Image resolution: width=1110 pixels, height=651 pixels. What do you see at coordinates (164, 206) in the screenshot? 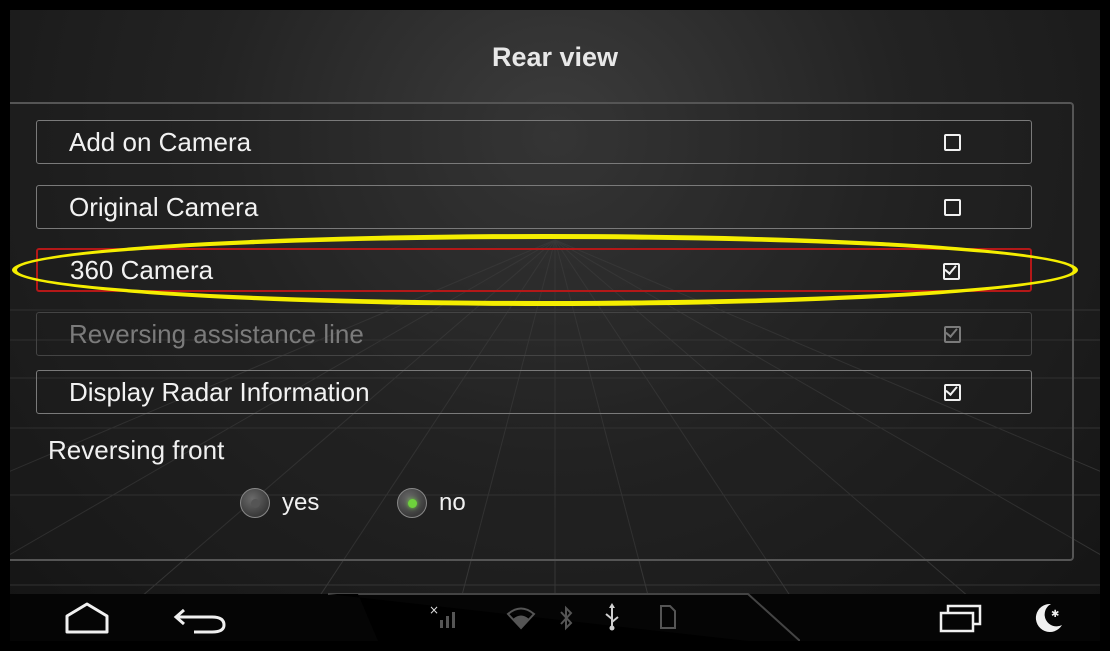
I see `option-label: Original Camera` at bounding box center [164, 206].